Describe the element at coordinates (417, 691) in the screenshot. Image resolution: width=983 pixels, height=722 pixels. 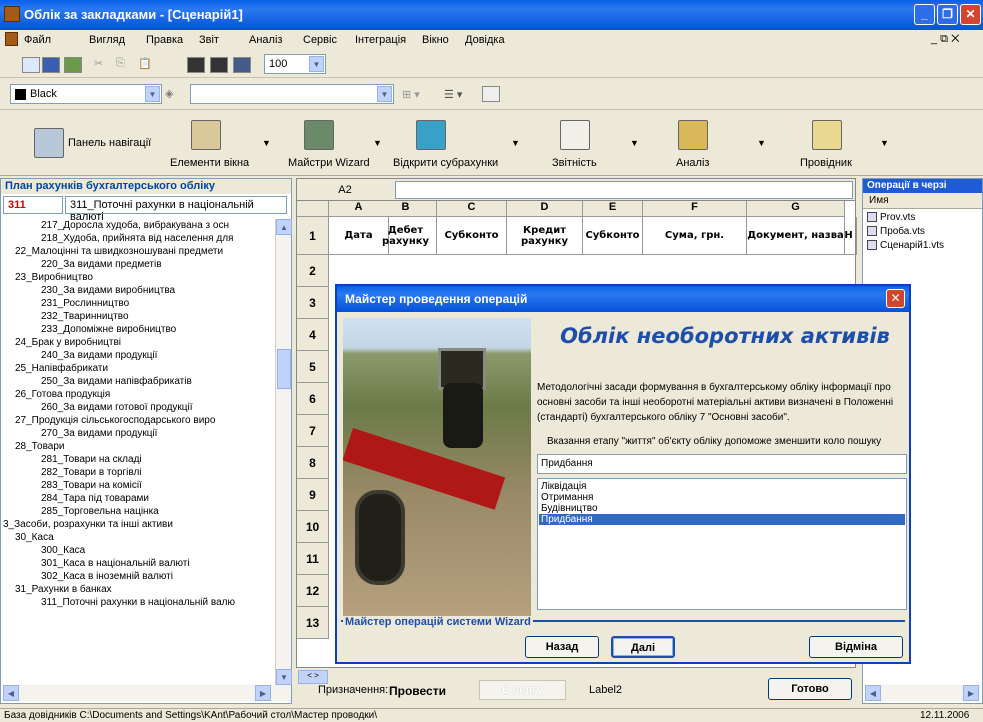
I see `execute-button: Провести` at that location.